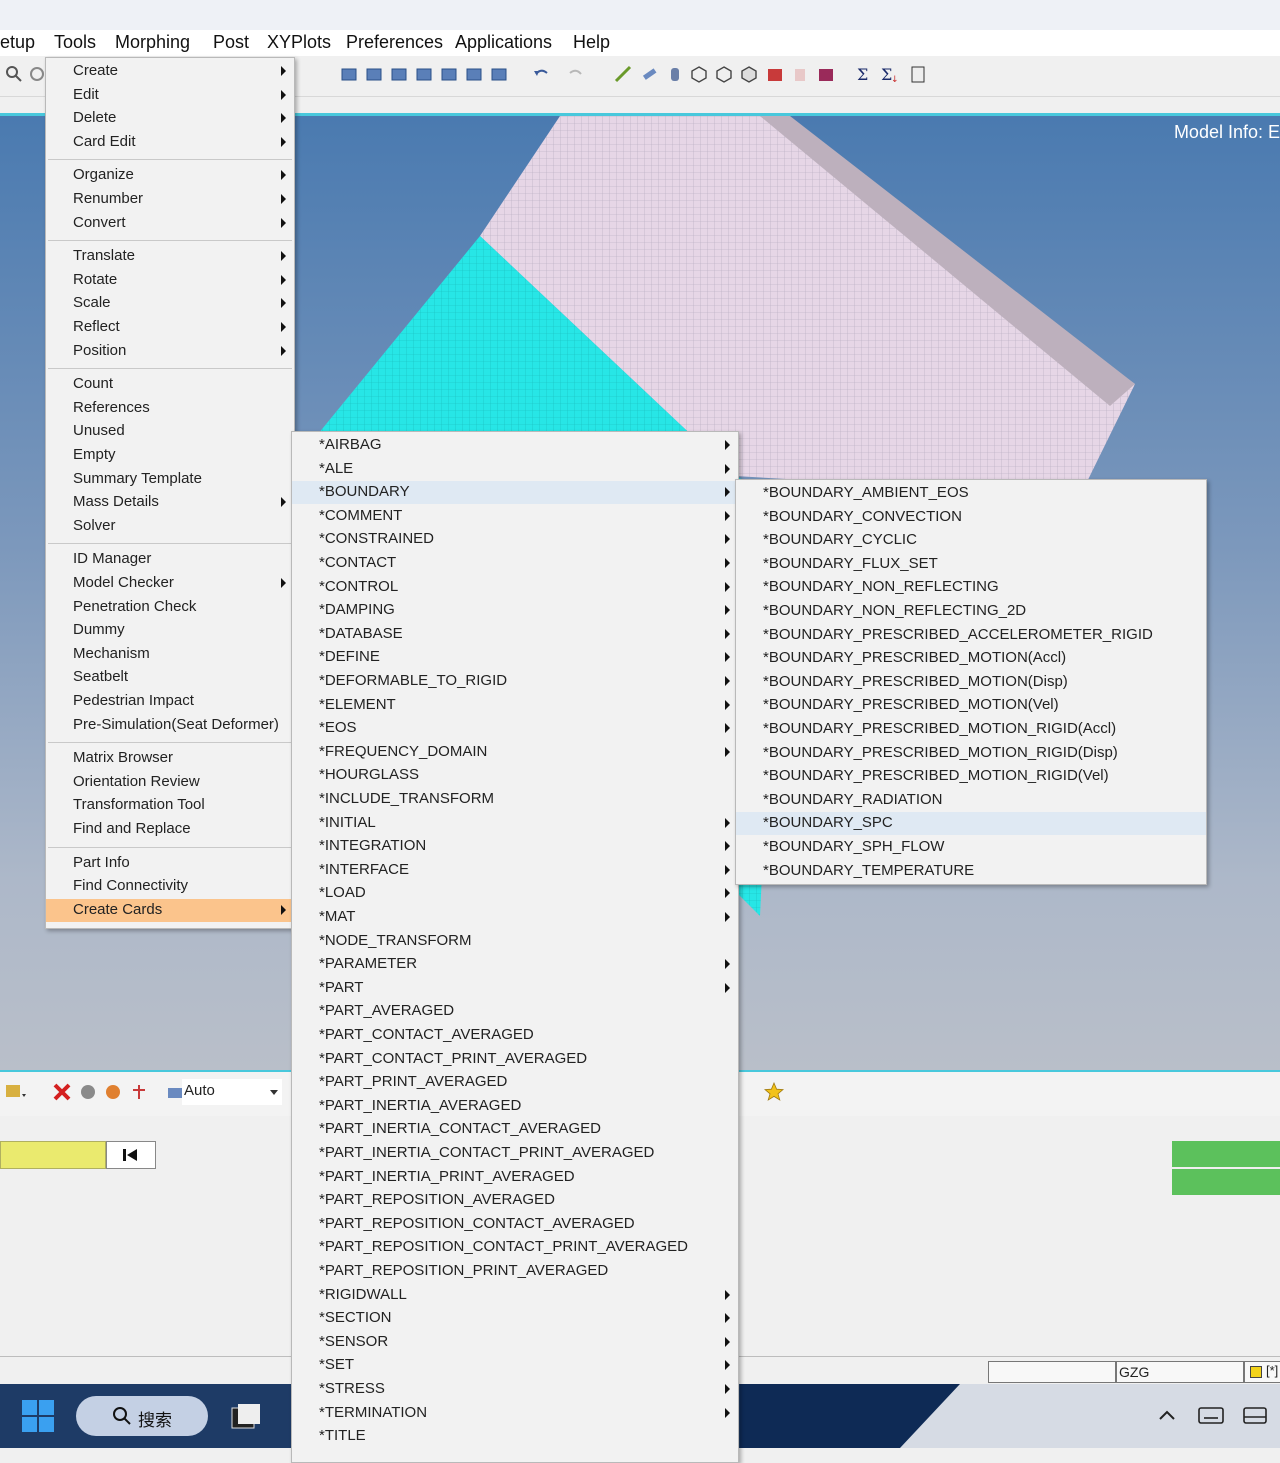 This screenshot has width=1280, height=1463. I want to click on card-item-part-reposition-averaged: *PART_REPOSITION_AVERAGED, so click(515, 1200).